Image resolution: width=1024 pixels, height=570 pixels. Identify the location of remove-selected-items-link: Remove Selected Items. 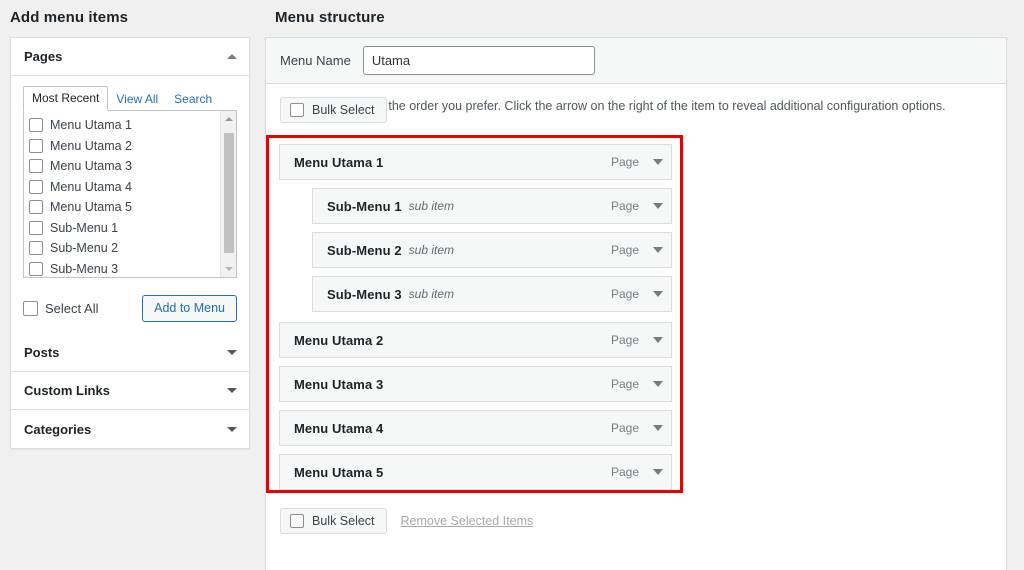
(467, 521).